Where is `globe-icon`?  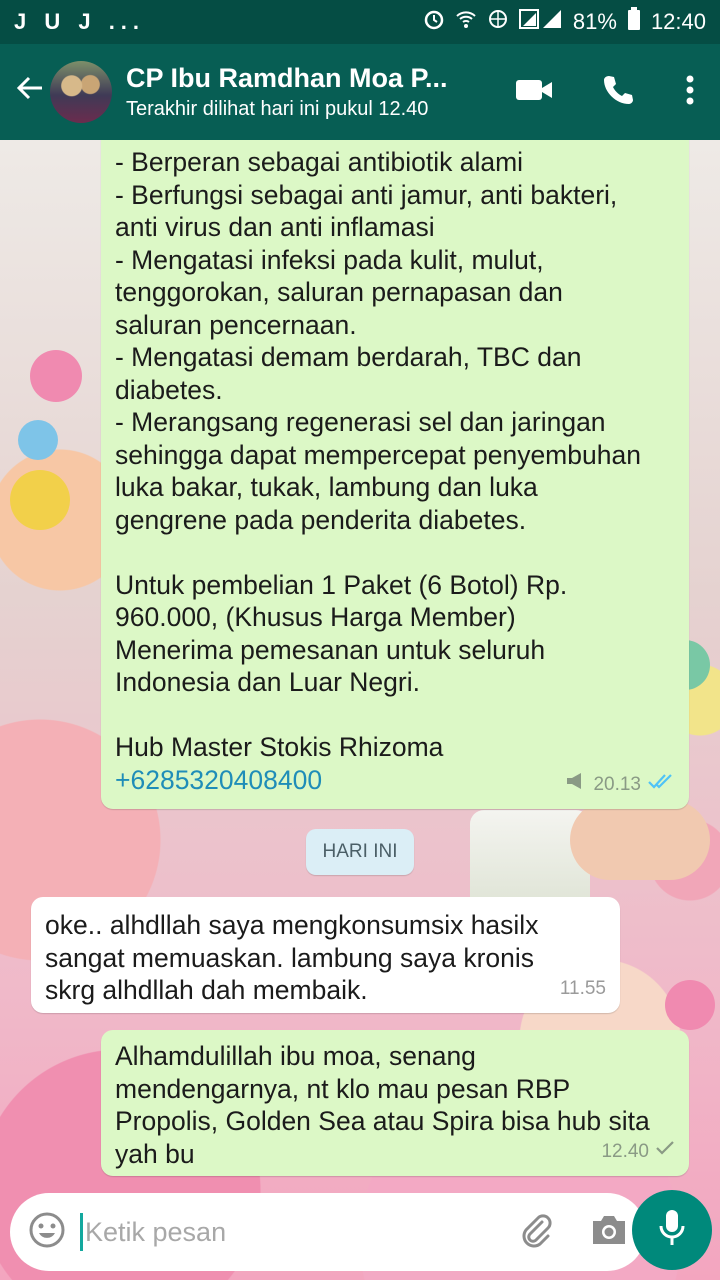 globe-icon is located at coordinates (498, 22).